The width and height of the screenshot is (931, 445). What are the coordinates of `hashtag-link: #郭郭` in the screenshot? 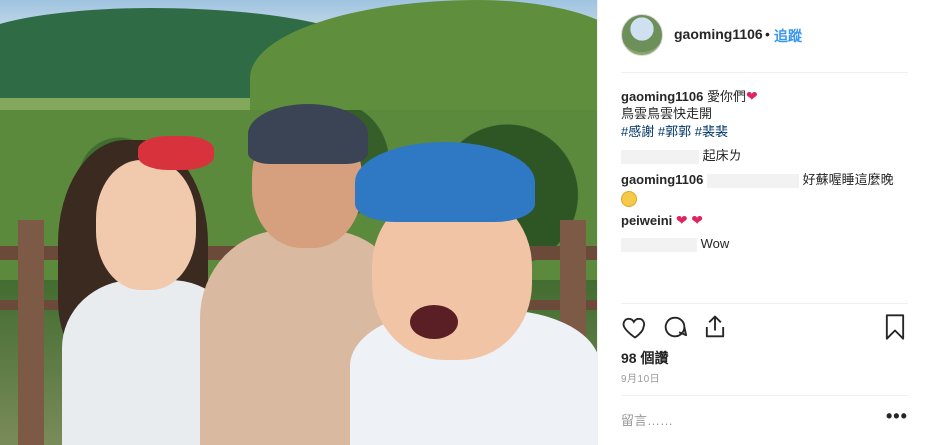 It's located at (674, 131).